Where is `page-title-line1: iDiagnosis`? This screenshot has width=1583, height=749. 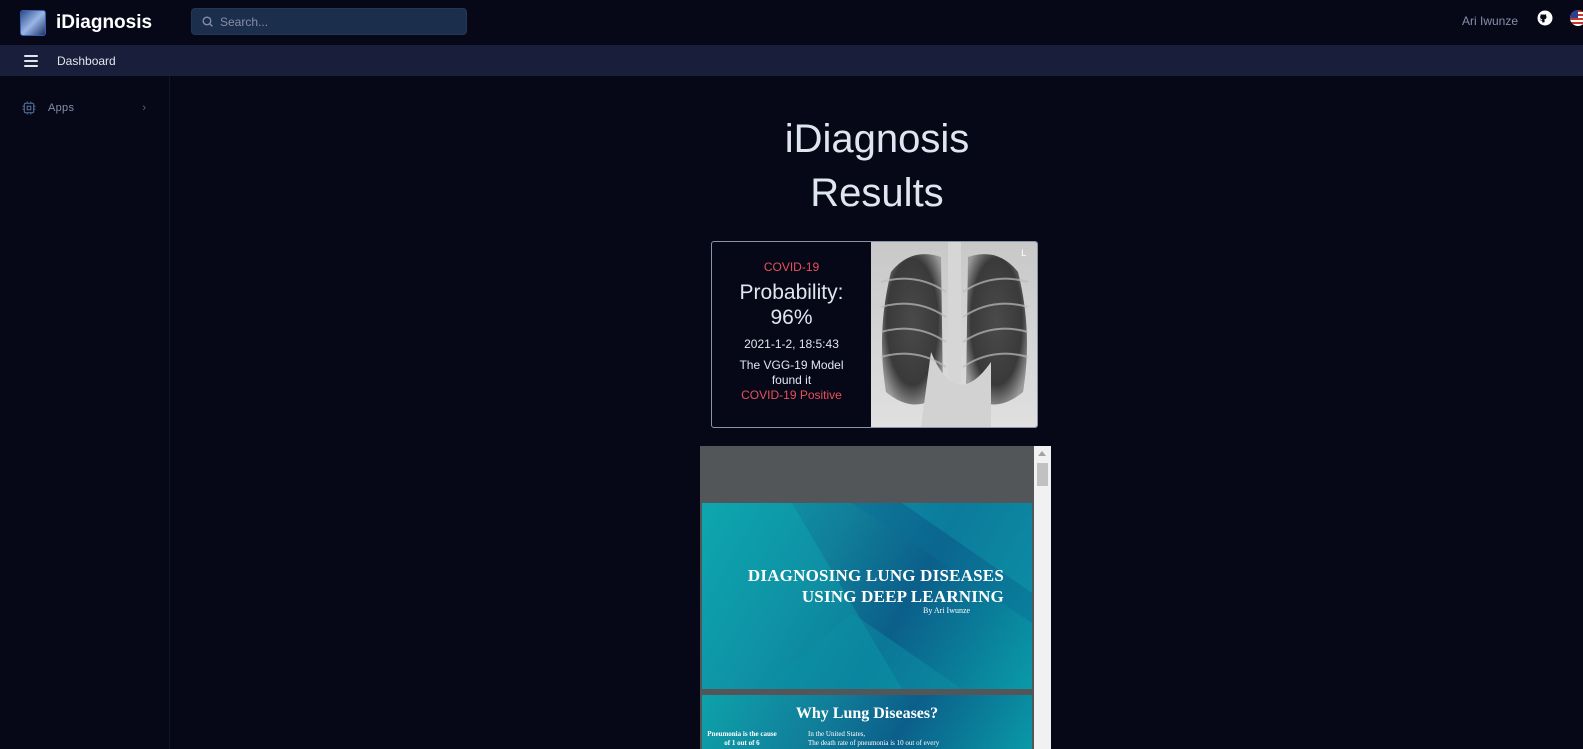
page-title-line1: iDiagnosis is located at coordinates (877, 139).